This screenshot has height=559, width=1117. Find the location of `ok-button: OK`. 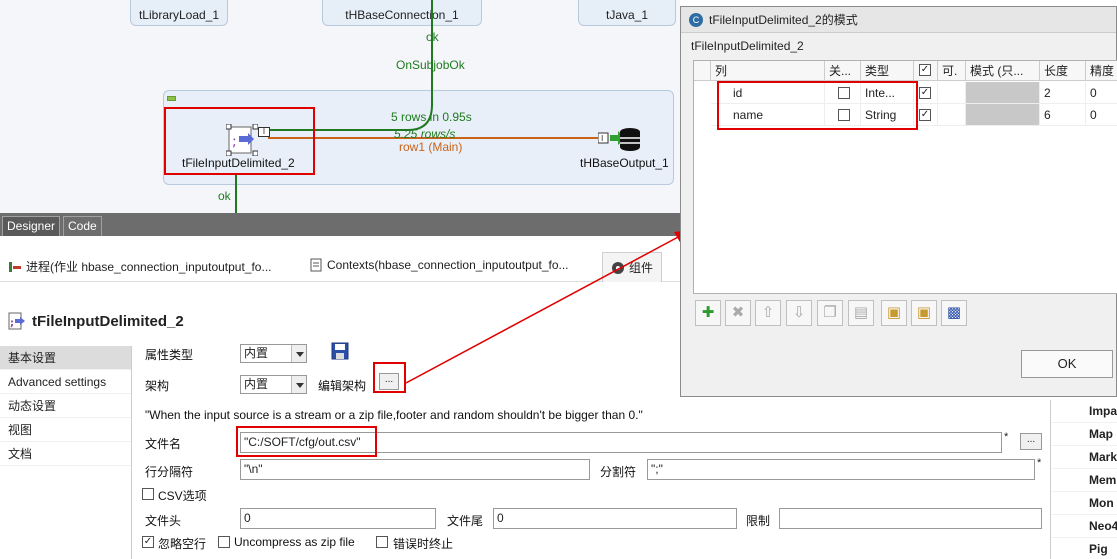

ok-button: OK is located at coordinates (1067, 364).